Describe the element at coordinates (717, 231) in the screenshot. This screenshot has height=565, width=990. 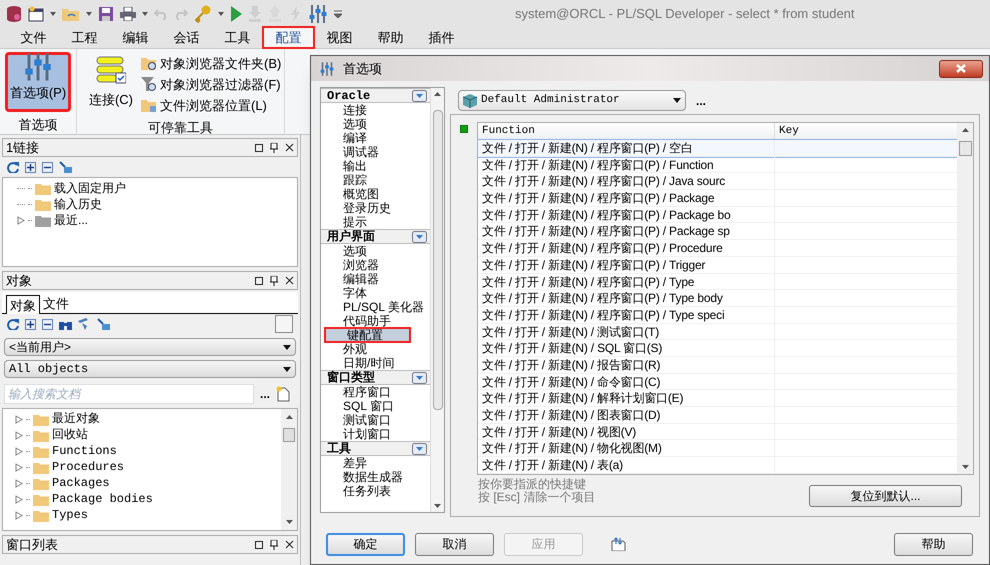
I see `table-row: 文件 / 打开 / 新建(N) / 程序窗口(P) / Package sp` at that location.